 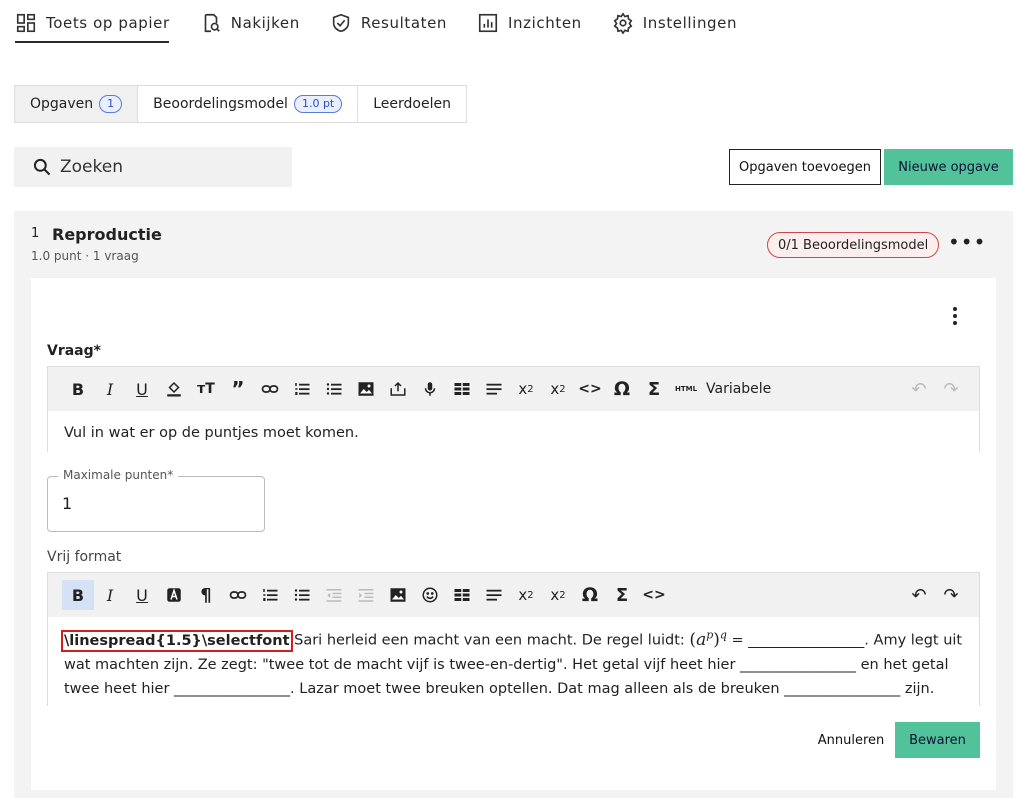 I want to click on nav-inzichten: Inzichten, so click(x=529, y=23).